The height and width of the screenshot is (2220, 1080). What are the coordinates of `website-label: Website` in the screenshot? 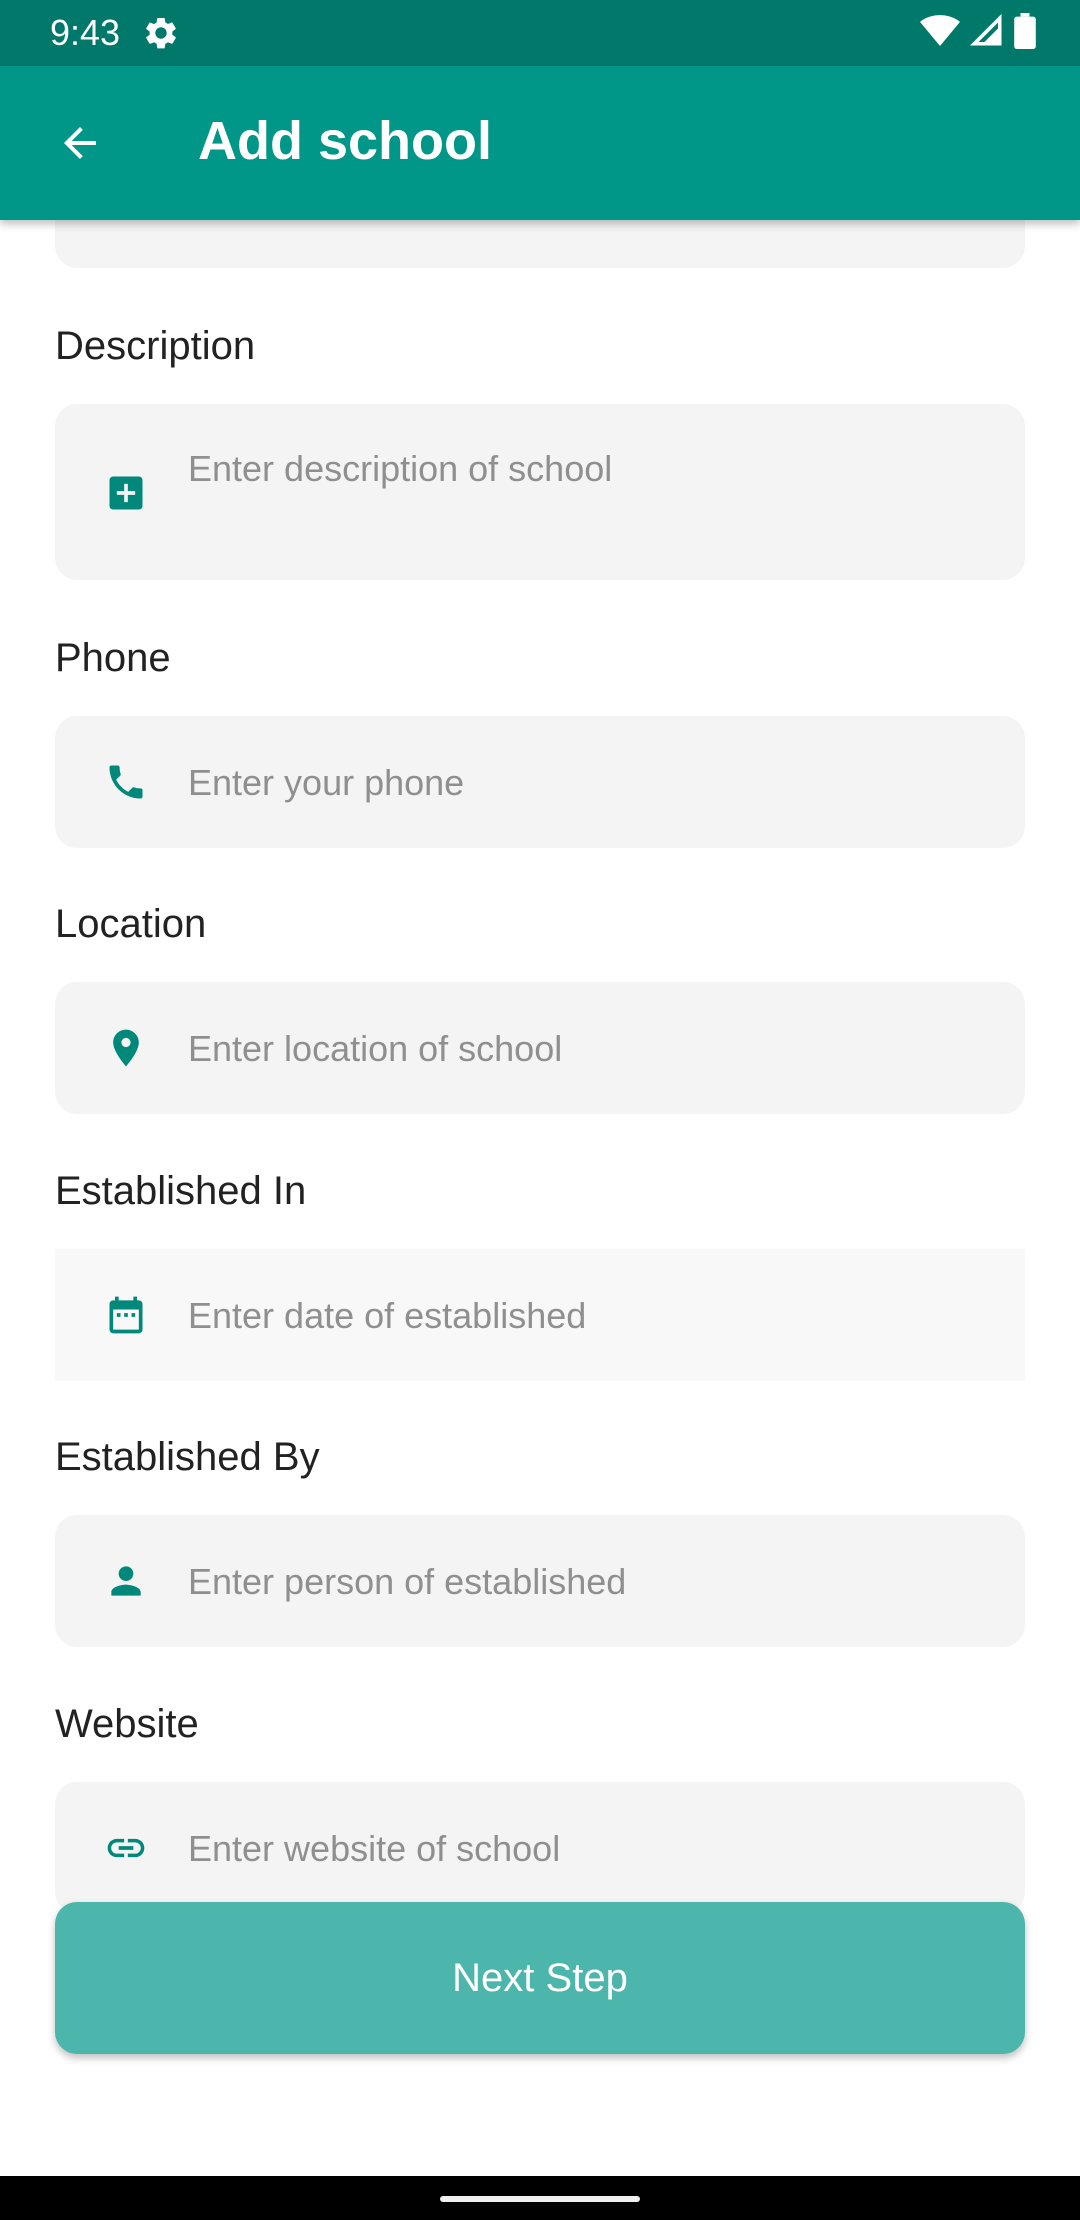 It's located at (127, 1724).